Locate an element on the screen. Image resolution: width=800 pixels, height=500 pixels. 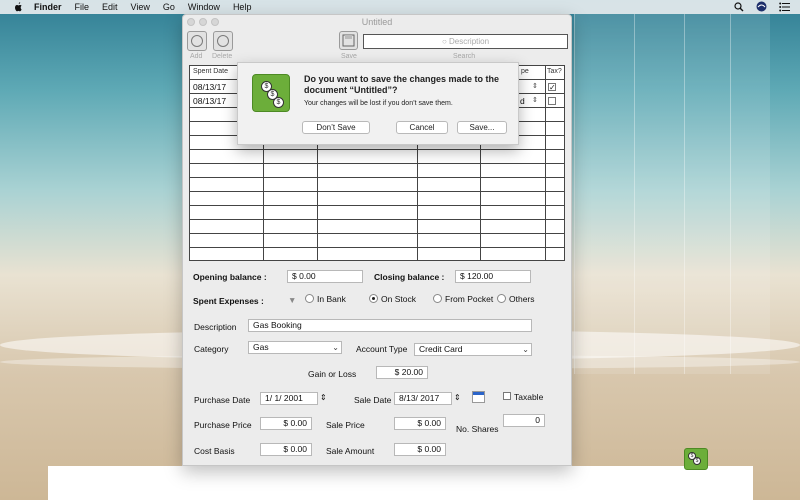
radio-others-label: Others is located at coordinates (522, 299).